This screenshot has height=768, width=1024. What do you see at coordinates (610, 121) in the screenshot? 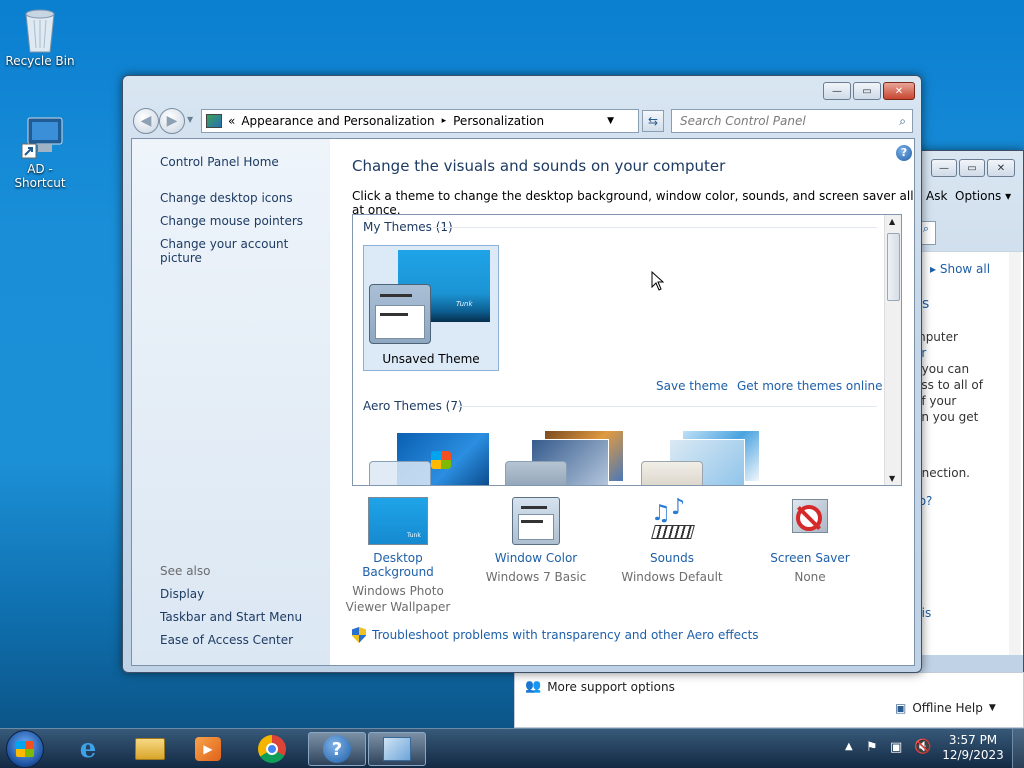
I see `address-dropdown-icon: ▼` at bounding box center [610, 121].